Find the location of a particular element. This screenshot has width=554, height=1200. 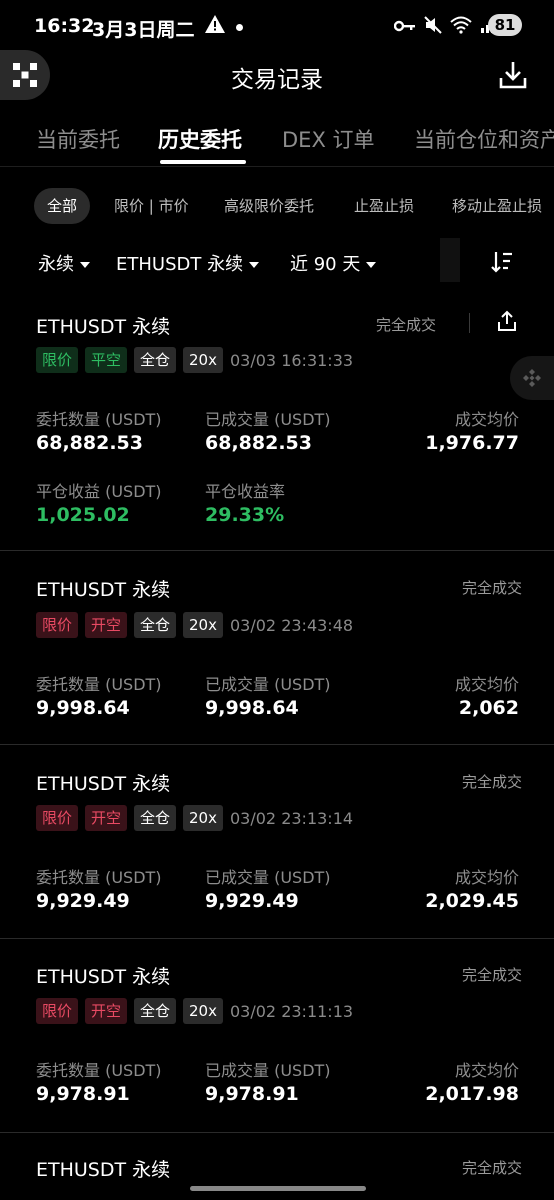

order-time: 03/02 23:13:14 is located at coordinates (292, 818).